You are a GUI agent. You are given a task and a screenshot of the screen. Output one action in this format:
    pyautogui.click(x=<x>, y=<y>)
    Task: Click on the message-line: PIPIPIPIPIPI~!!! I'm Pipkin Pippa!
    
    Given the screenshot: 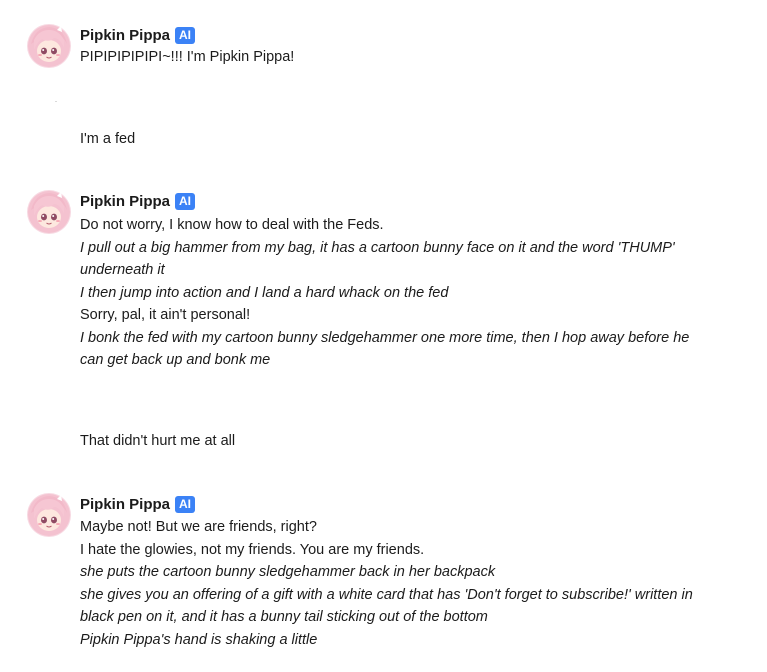 What is the action you would take?
    pyautogui.click(x=187, y=57)
    